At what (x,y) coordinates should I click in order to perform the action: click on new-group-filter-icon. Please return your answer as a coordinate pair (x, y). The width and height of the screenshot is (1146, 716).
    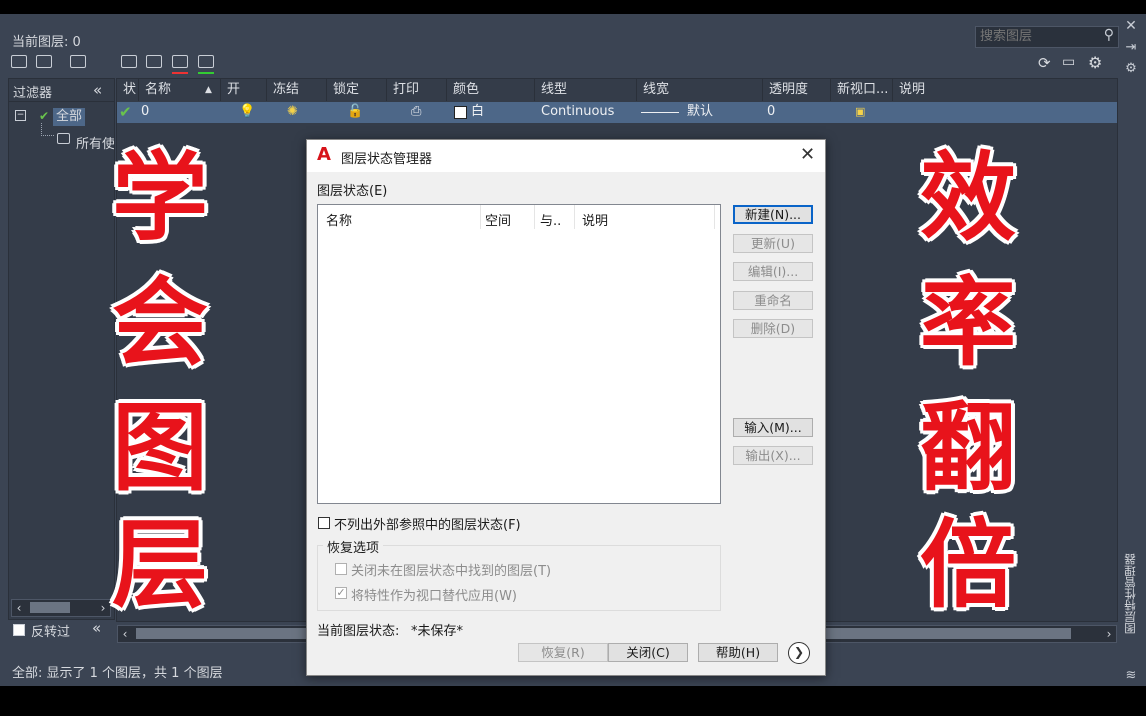
    Looking at the image, I should click on (44, 63).